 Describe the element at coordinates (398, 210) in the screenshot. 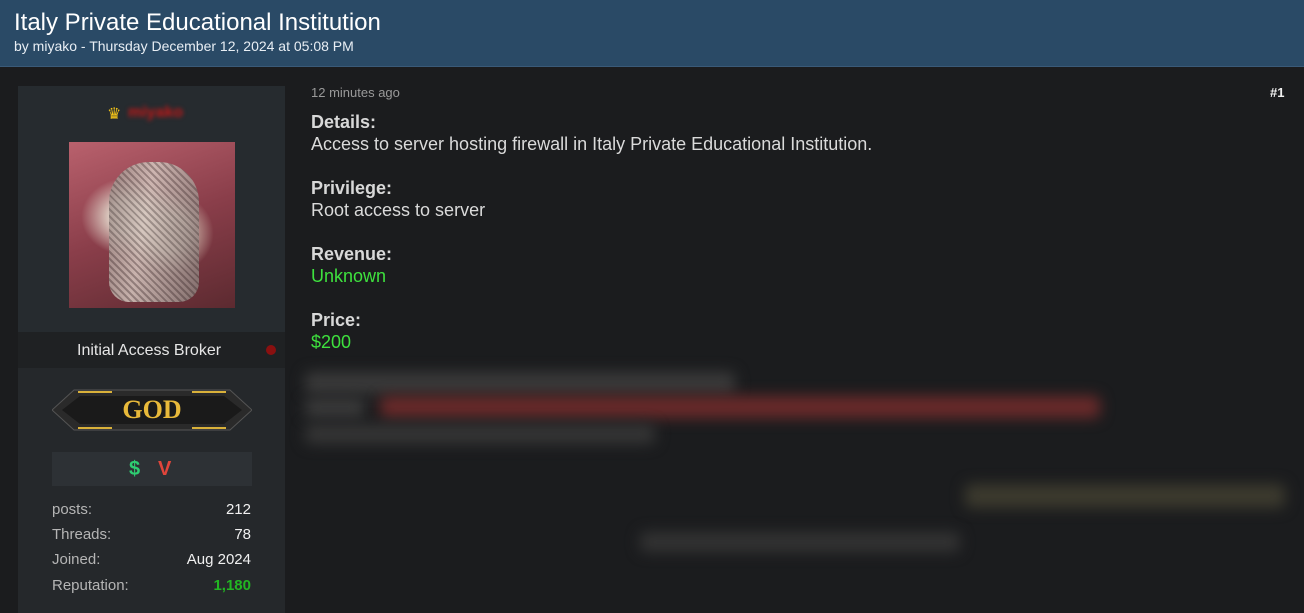

I see `privilege-value: Root access to server` at that location.